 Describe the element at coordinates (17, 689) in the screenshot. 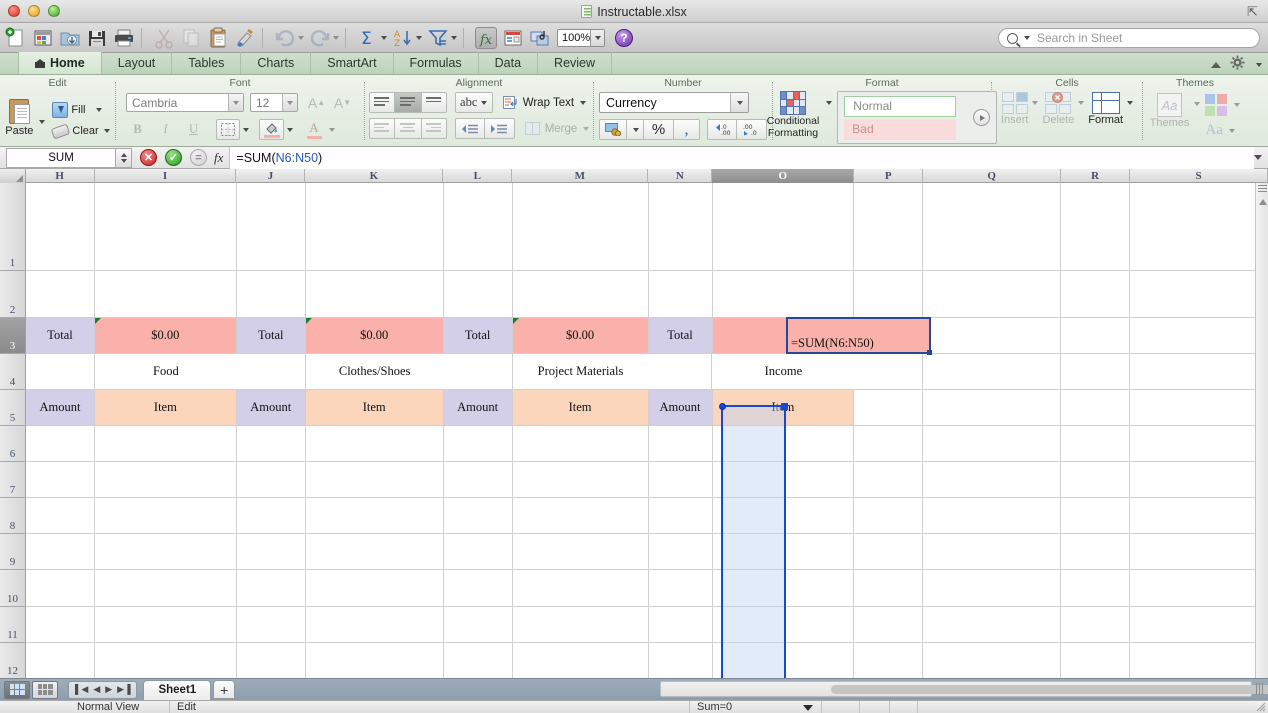

I see `normal-view-button` at that location.